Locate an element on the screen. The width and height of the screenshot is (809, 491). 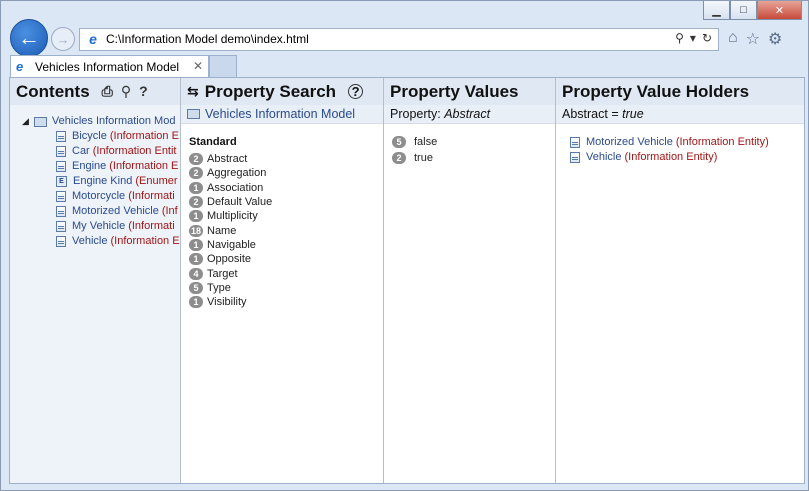
property-name: Multiplicity is located at coordinates (232, 216).